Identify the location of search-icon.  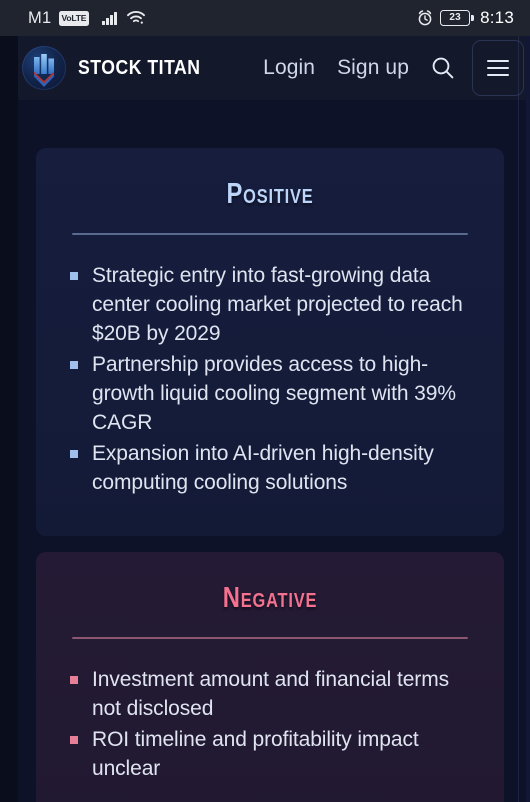
(443, 68).